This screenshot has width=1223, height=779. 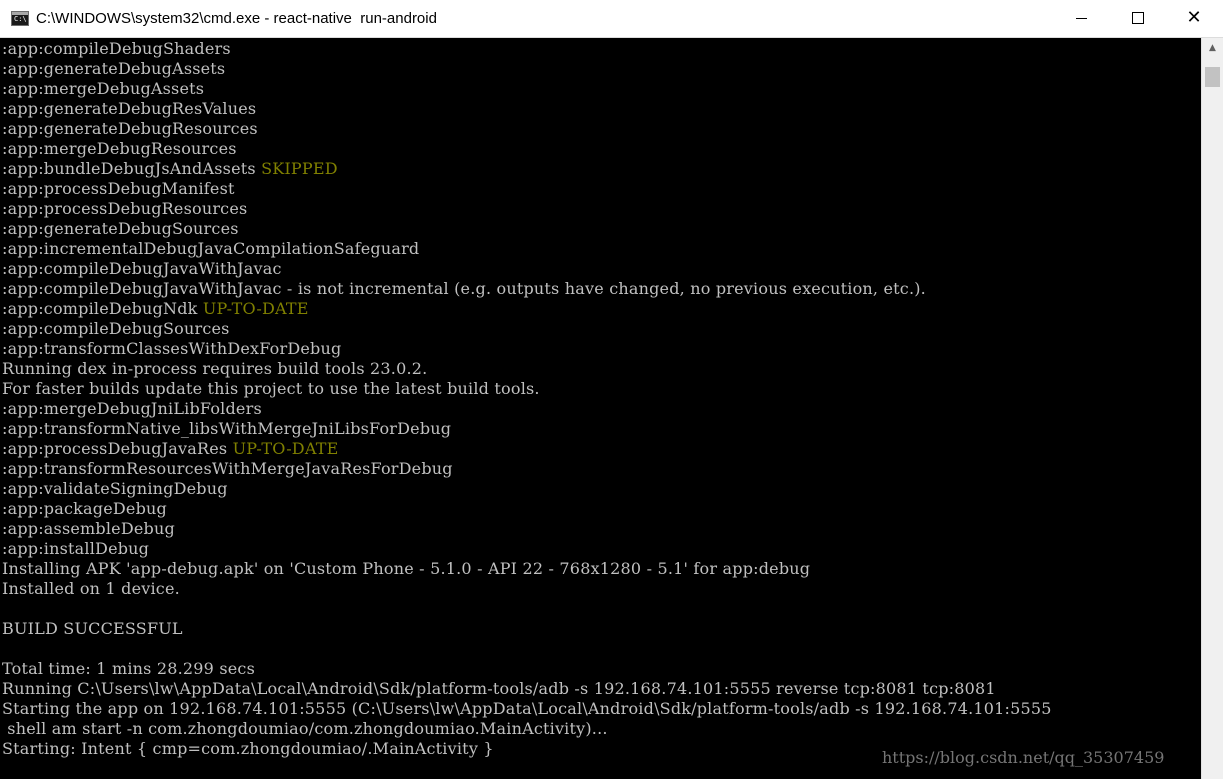 I want to click on console-line-text: :app:installDebug, so click(x=76, y=548).